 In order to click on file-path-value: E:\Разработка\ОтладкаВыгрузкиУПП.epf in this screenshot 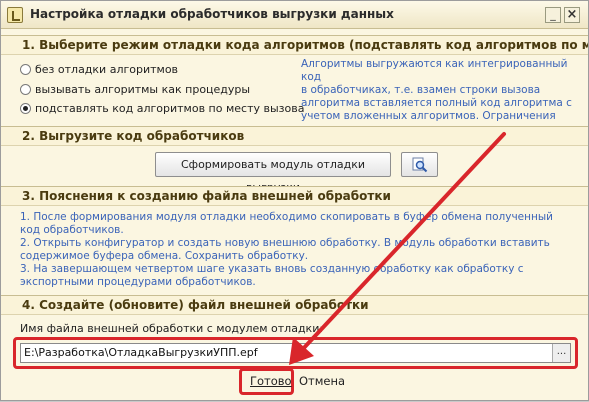, I will do `click(141, 352)`.